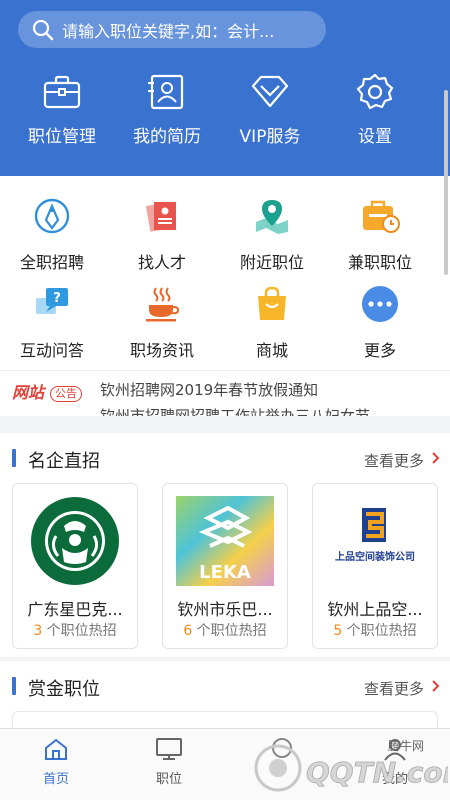 This screenshot has width=450, height=800. I want to click on top-nav-job-manage: 职位管理, so click(62, 109).